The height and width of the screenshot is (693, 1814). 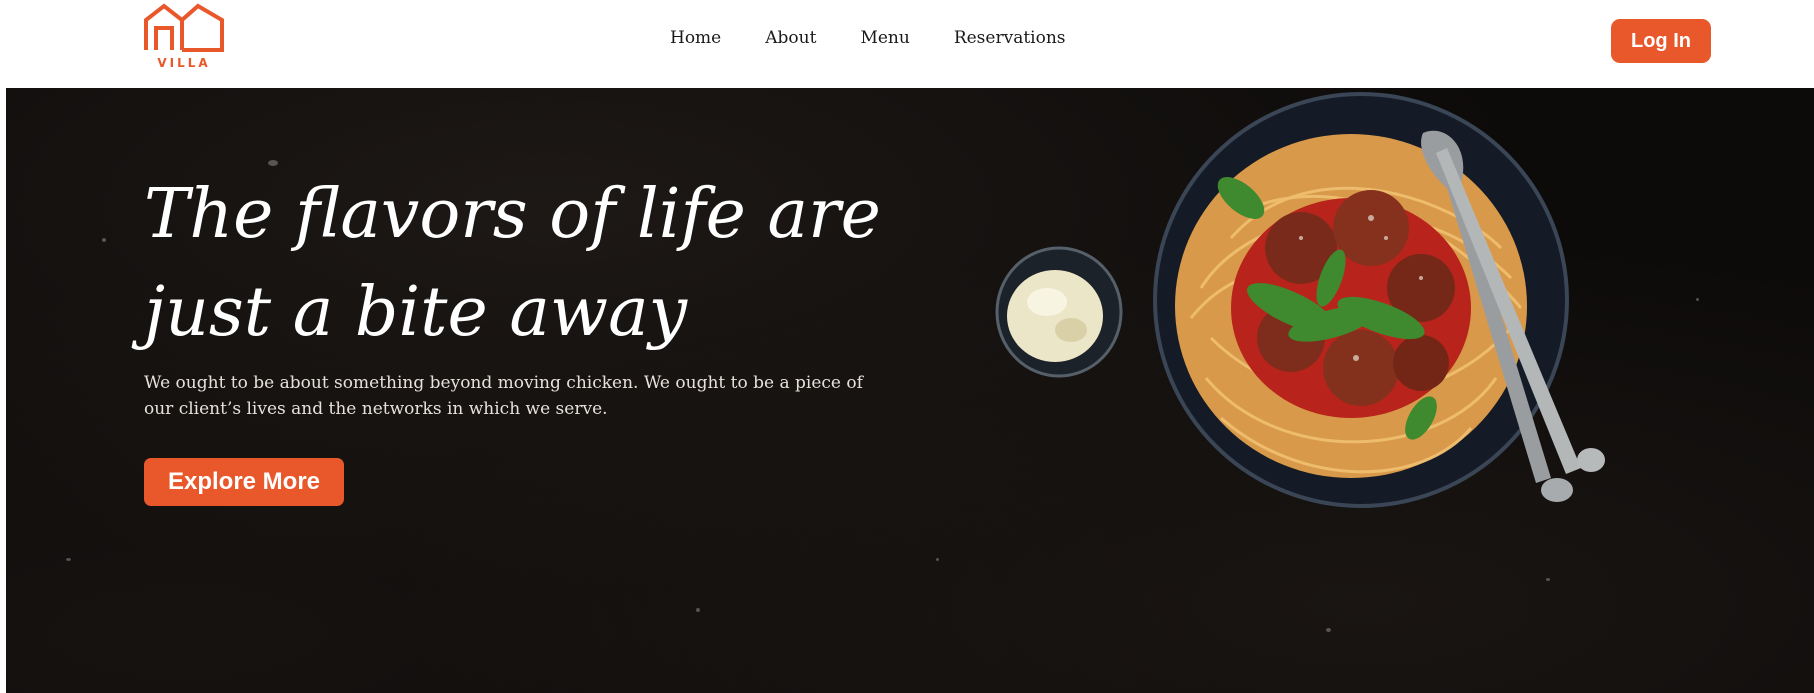 What do you see at coordinates (244, 482) in the screenshot?
I see `explore-more-button: Explore More` at bounding box center [244, 482].